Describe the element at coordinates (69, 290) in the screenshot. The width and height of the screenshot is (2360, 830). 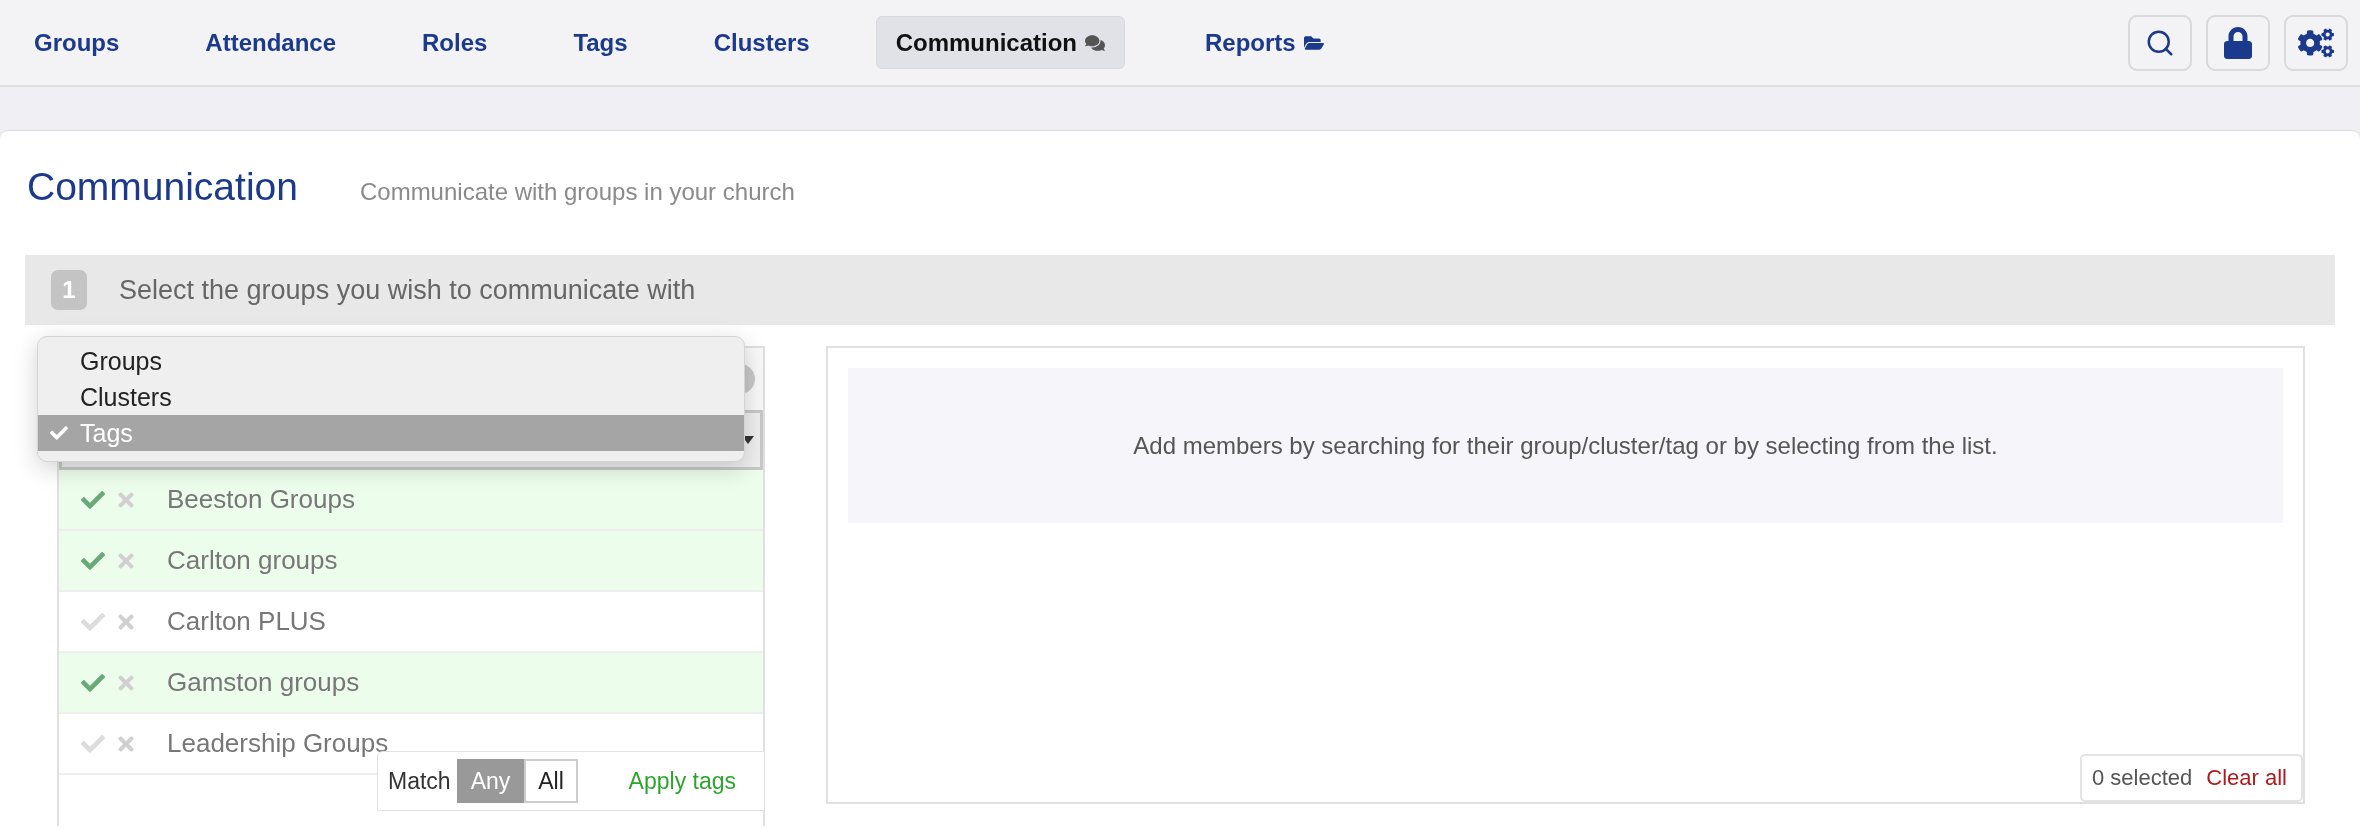
I see `step-number: 1` at that location.